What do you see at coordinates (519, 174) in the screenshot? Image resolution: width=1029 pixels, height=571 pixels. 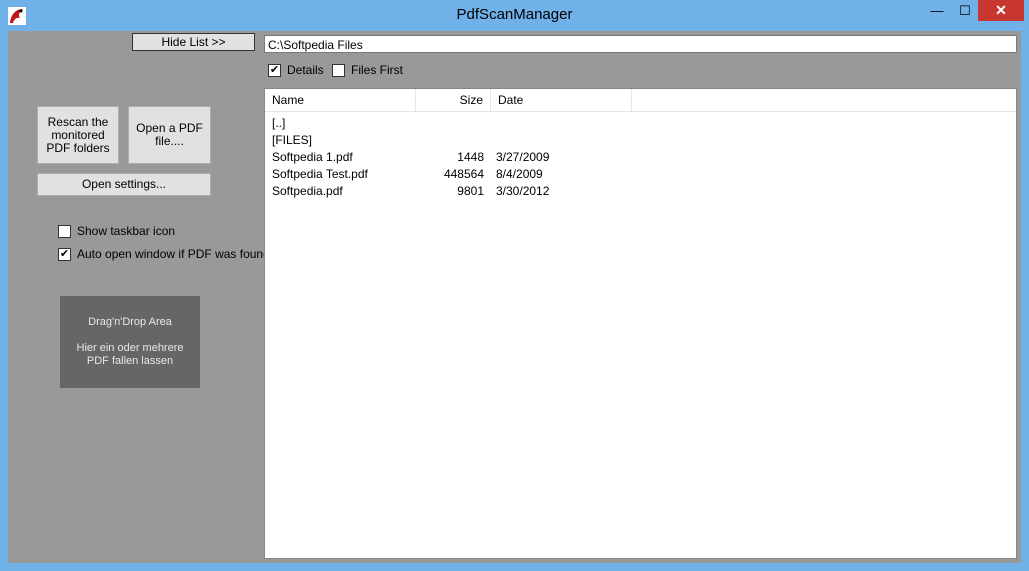 I see `cell-date: 8/4/2009` at bounding box center [519, 174].